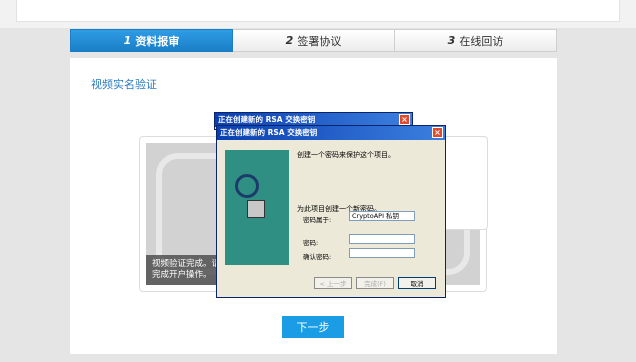 The width and height of the screenshot is (636, 362). I want to click on step-3-label: 在线回访, so click(481, 41).